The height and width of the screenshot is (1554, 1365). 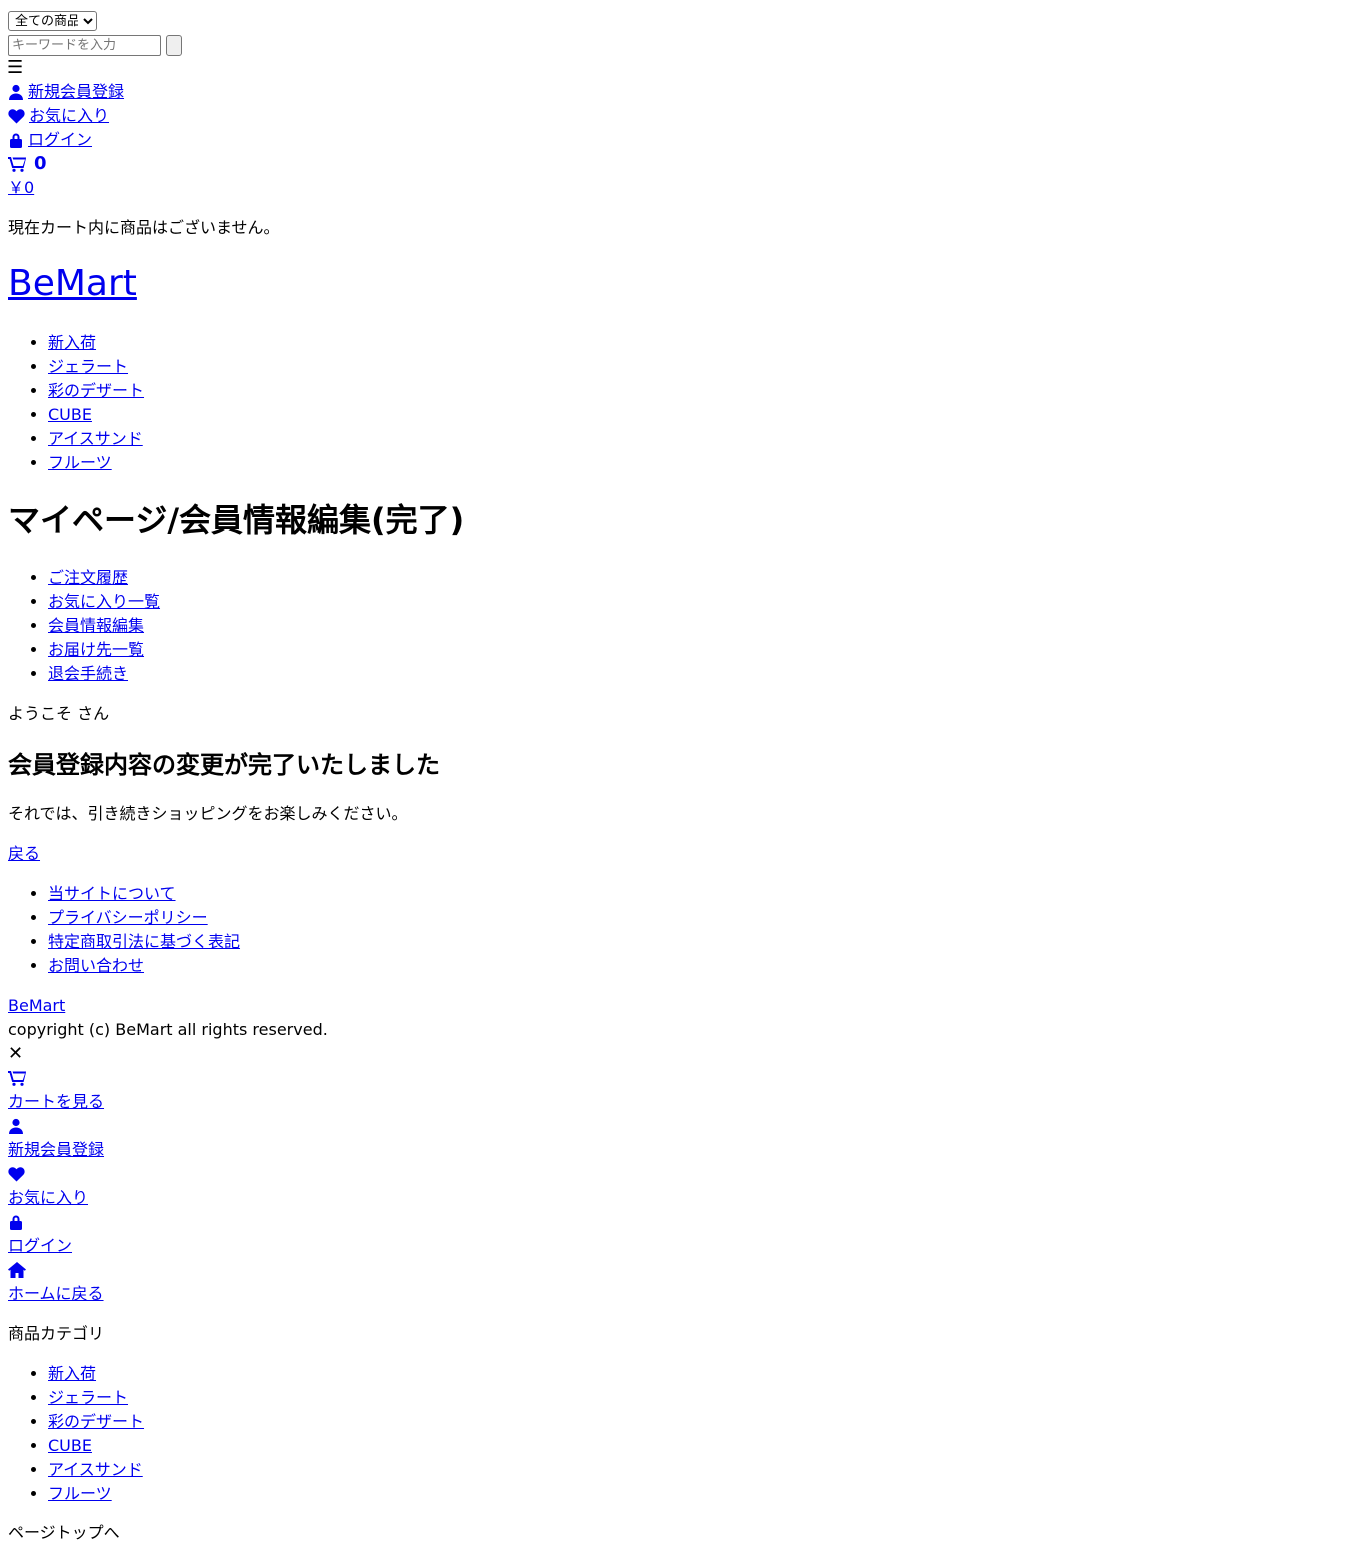 I want to click on footer-nav-item: お問い合わせ, so click(x=144, y=966).